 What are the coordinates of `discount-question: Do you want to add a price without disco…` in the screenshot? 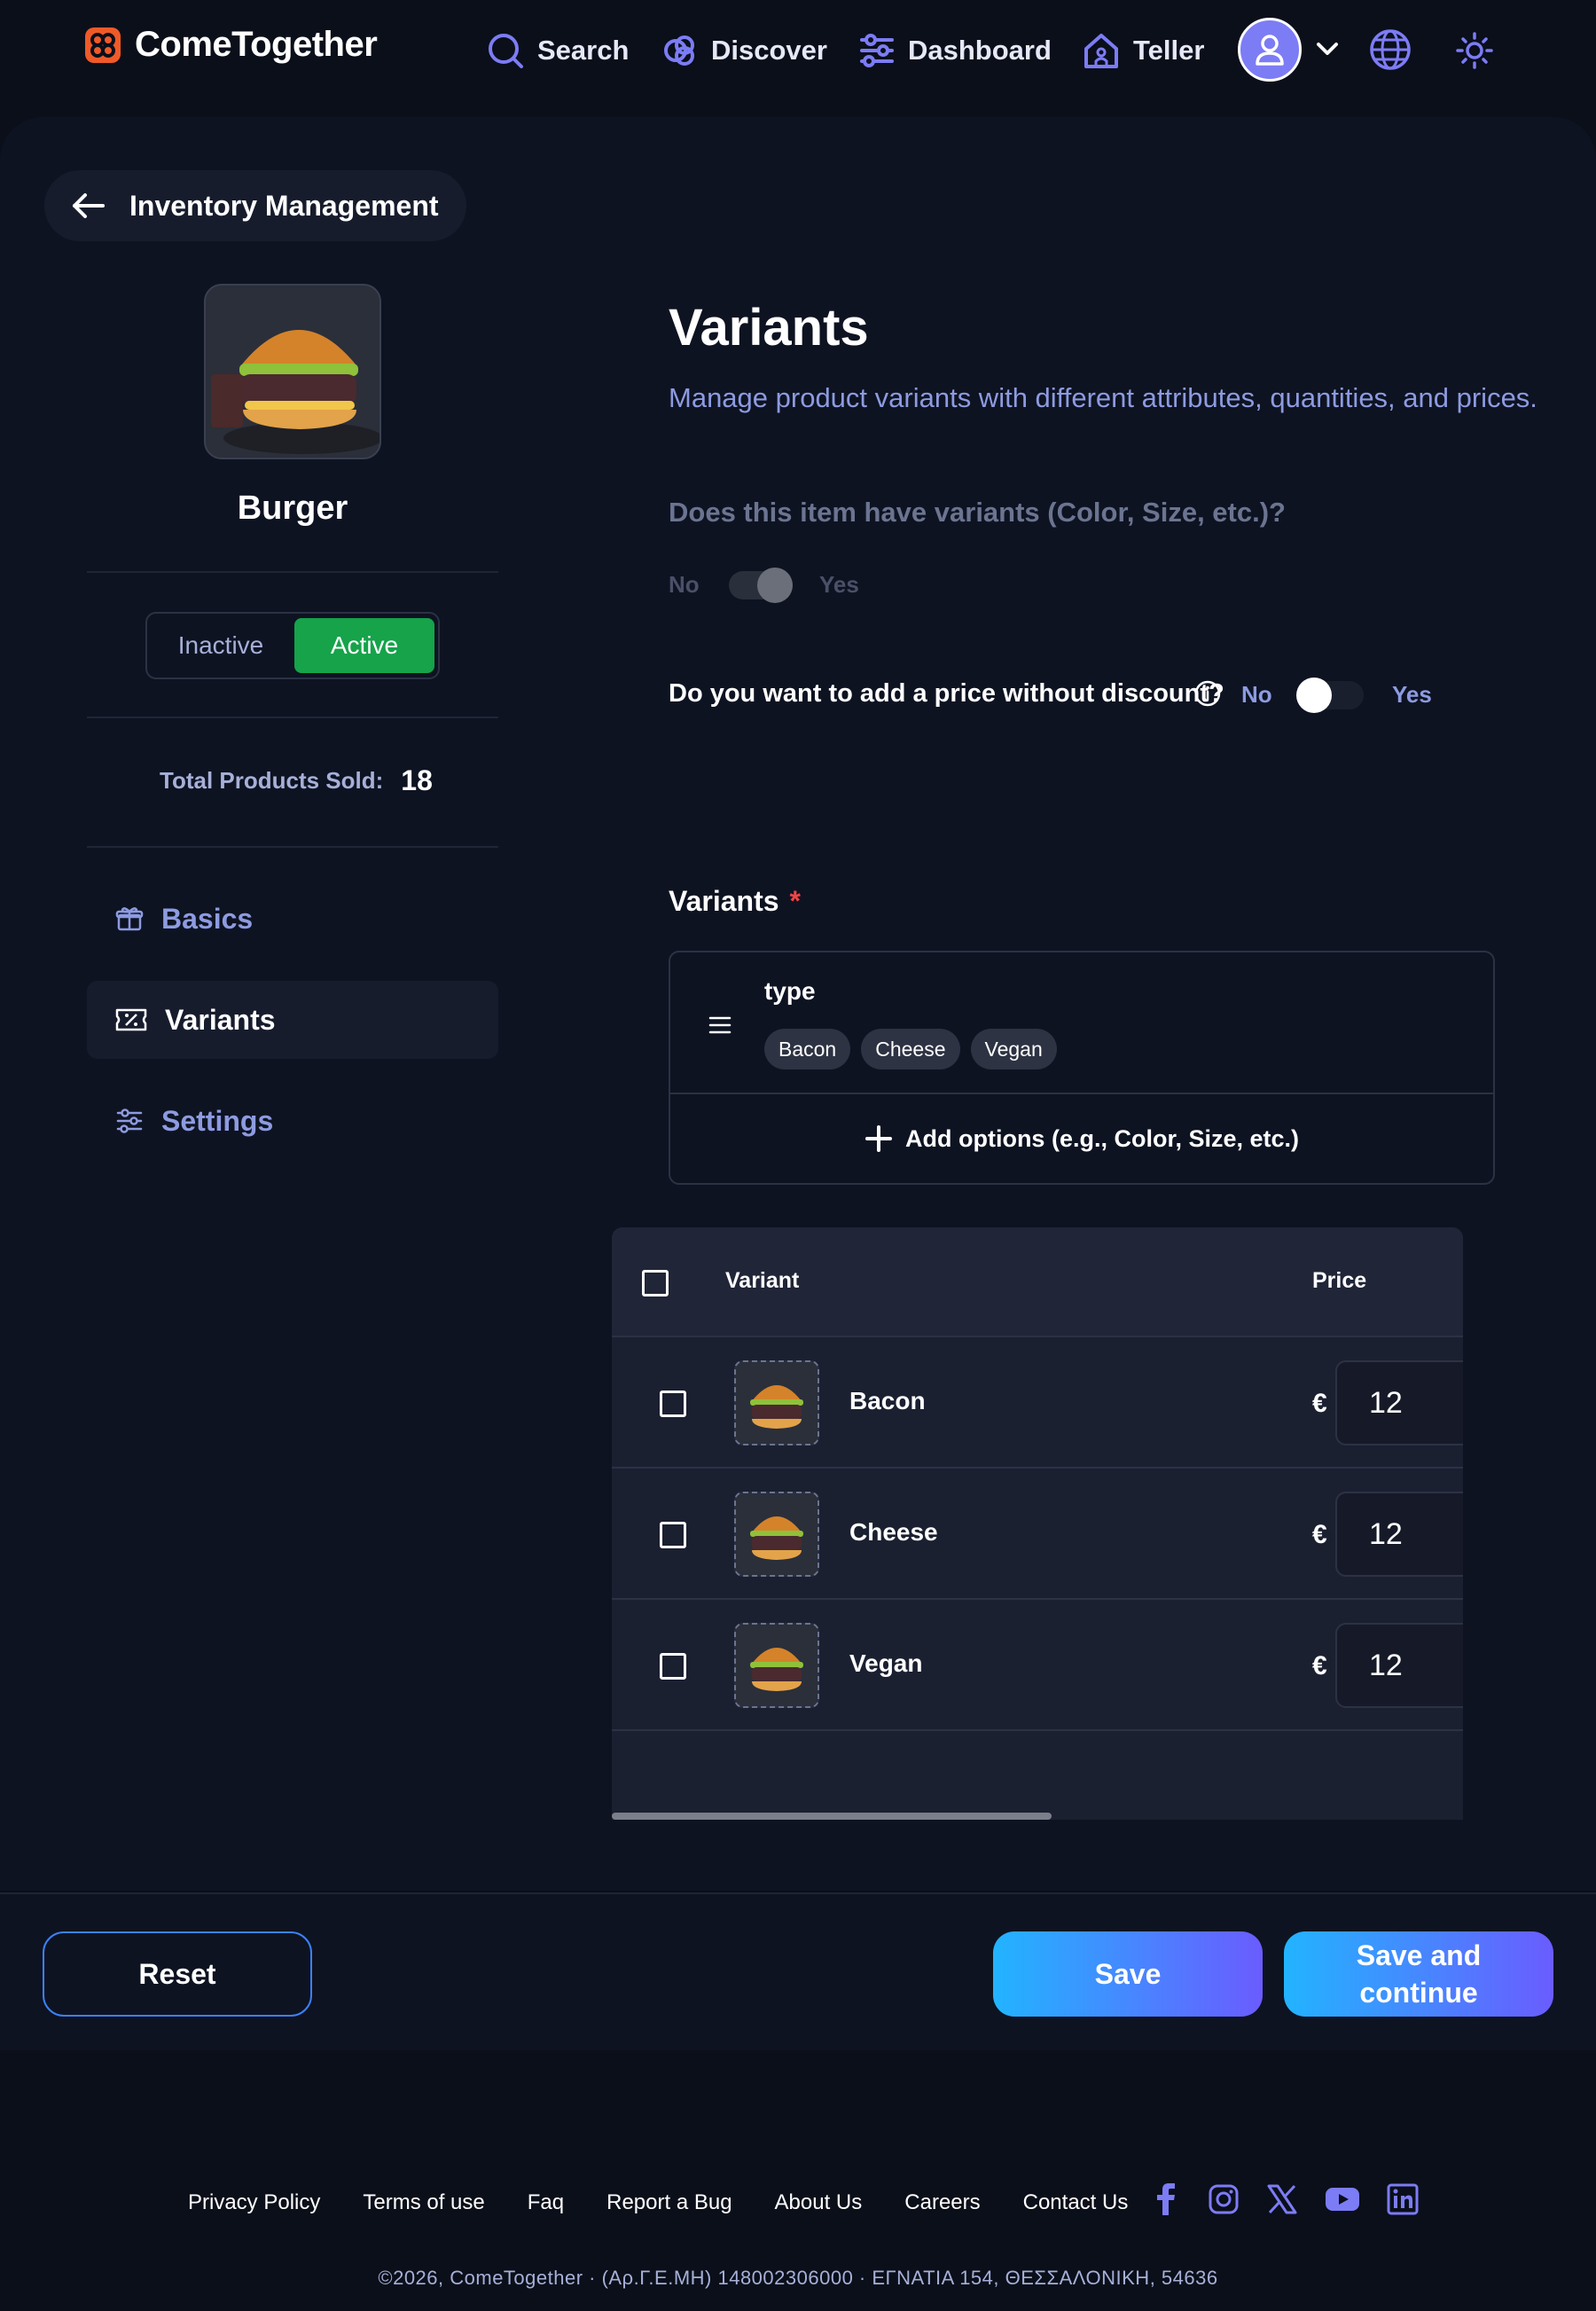 It's located at (947, 693).